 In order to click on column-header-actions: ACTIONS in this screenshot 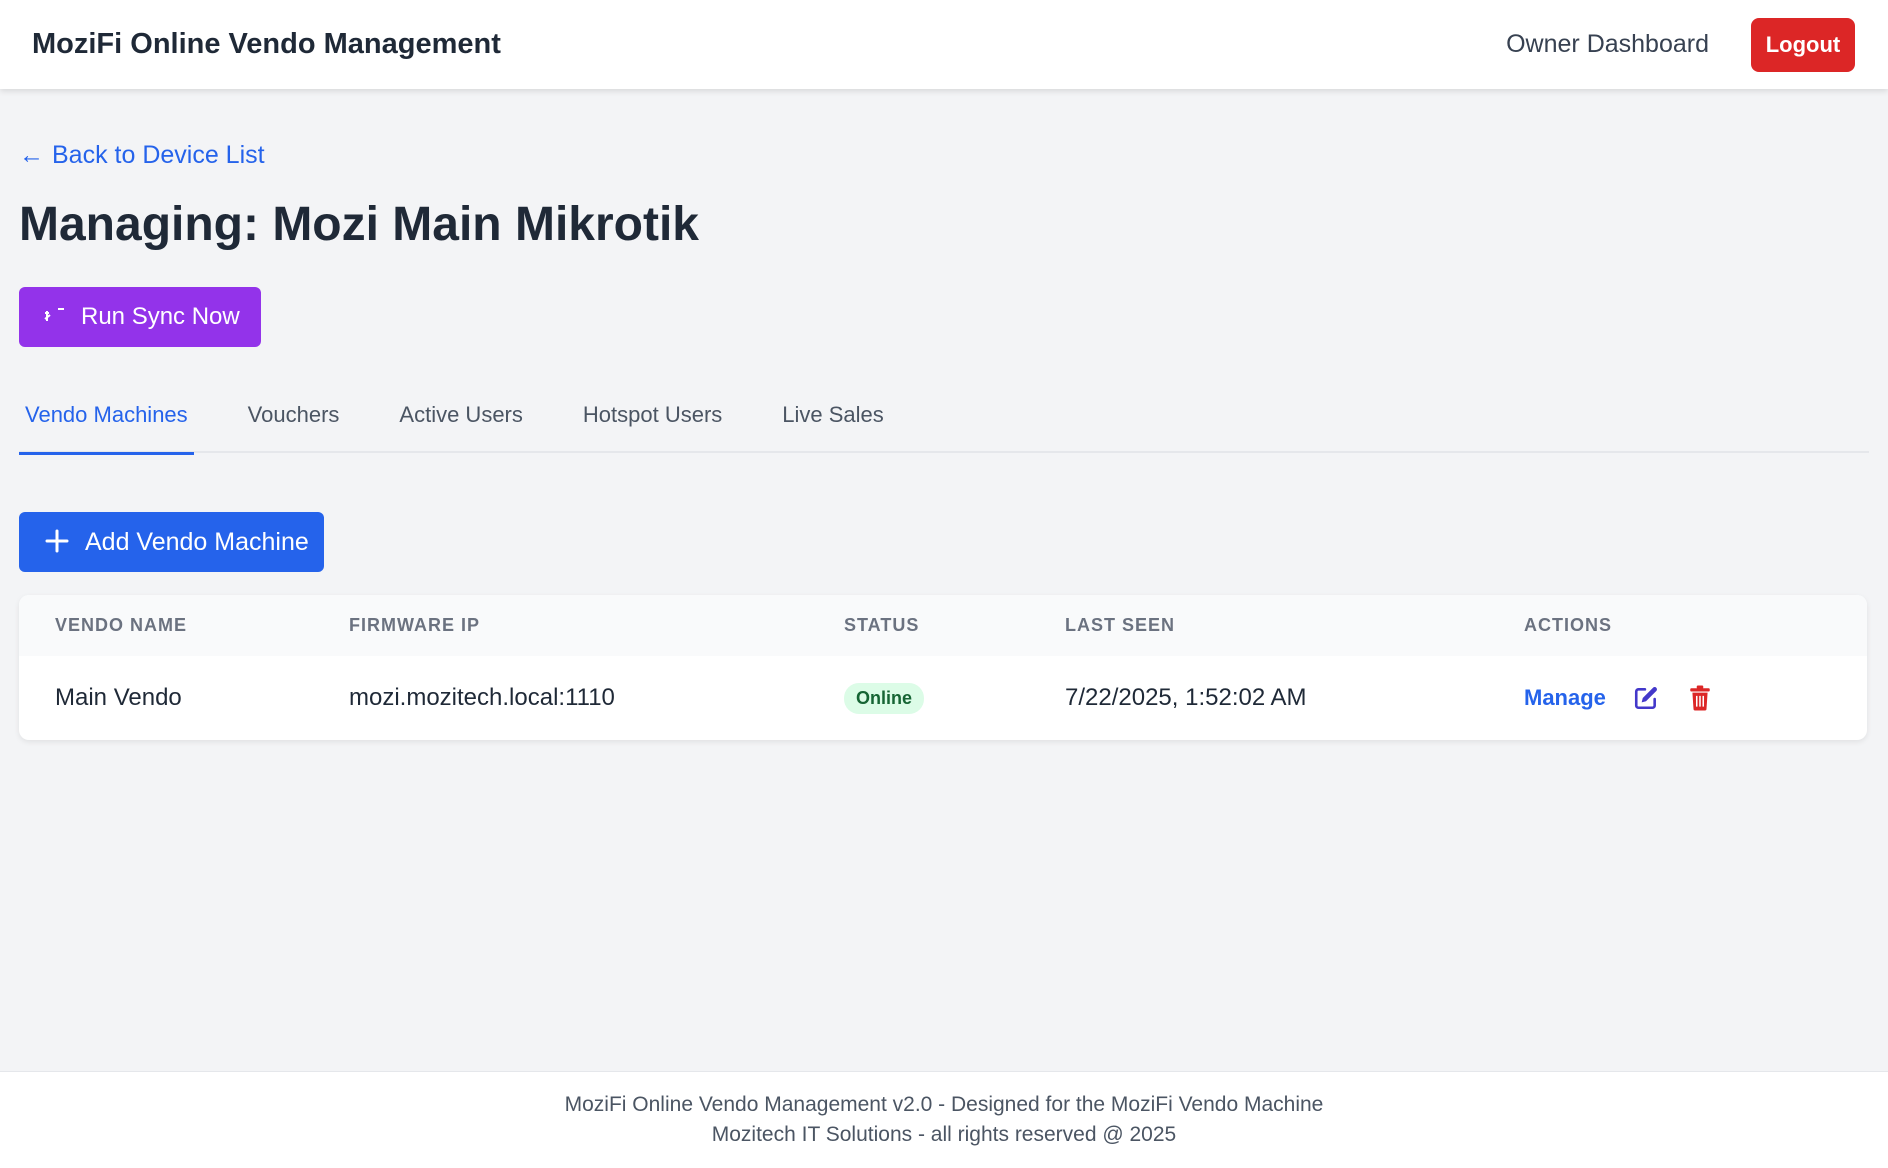, I will do `click(1568, 625)`.